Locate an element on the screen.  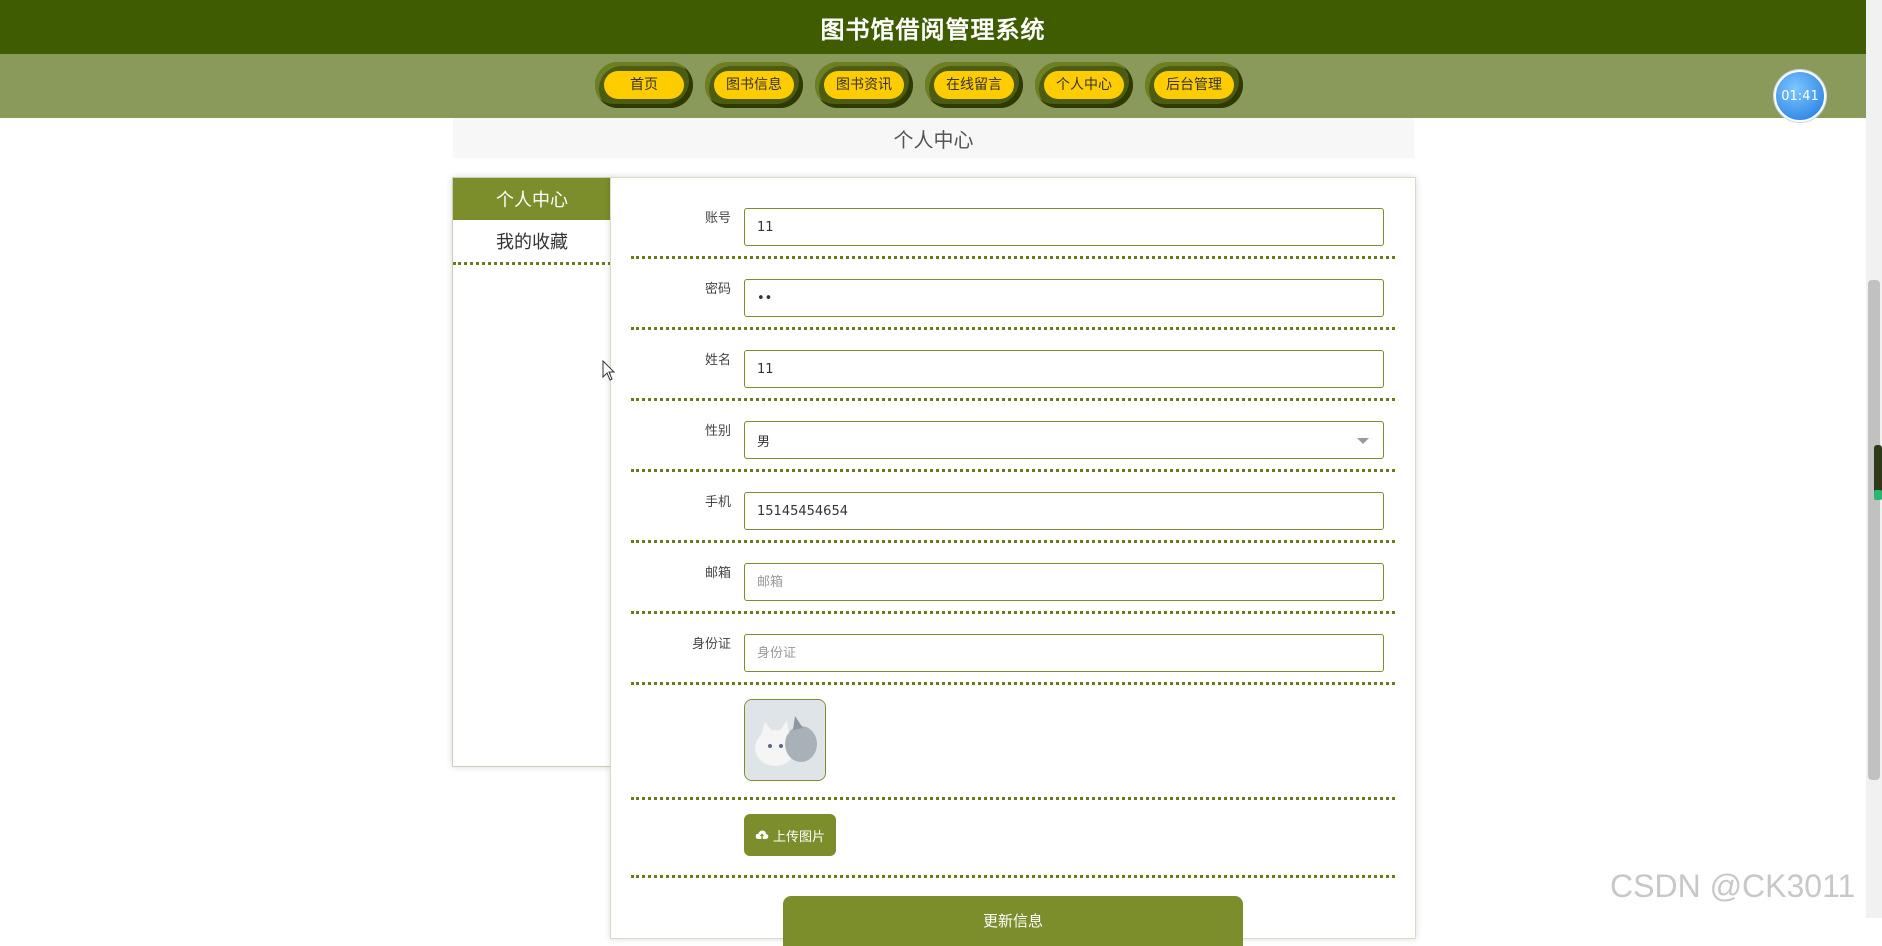
form-row-upload: 上传图片 is located at coordinates (1013, 839).